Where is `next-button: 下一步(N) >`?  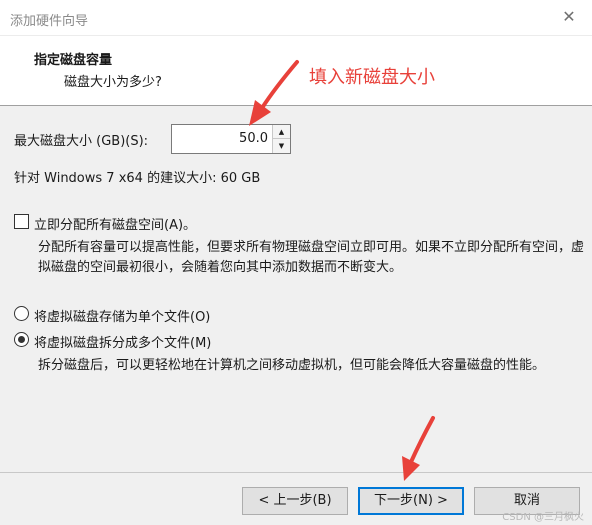
next-button: 下一步(N) > is located at coordinates (411, 501).